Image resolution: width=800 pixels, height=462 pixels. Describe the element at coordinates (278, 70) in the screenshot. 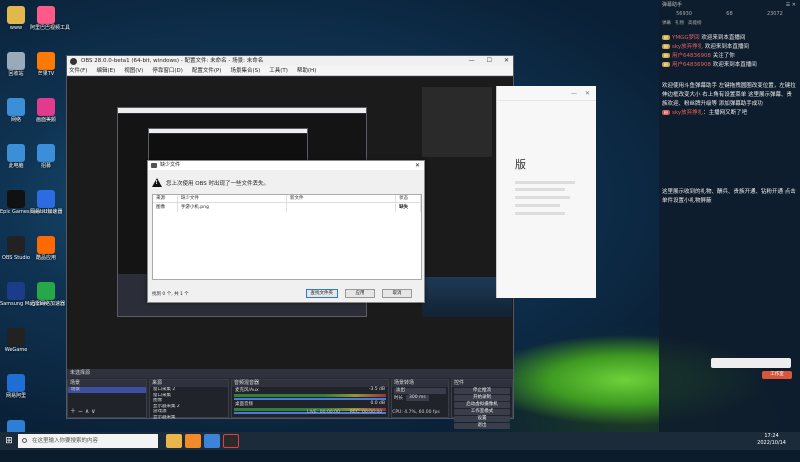

I see `menu-item: 工具(T)` at that location.